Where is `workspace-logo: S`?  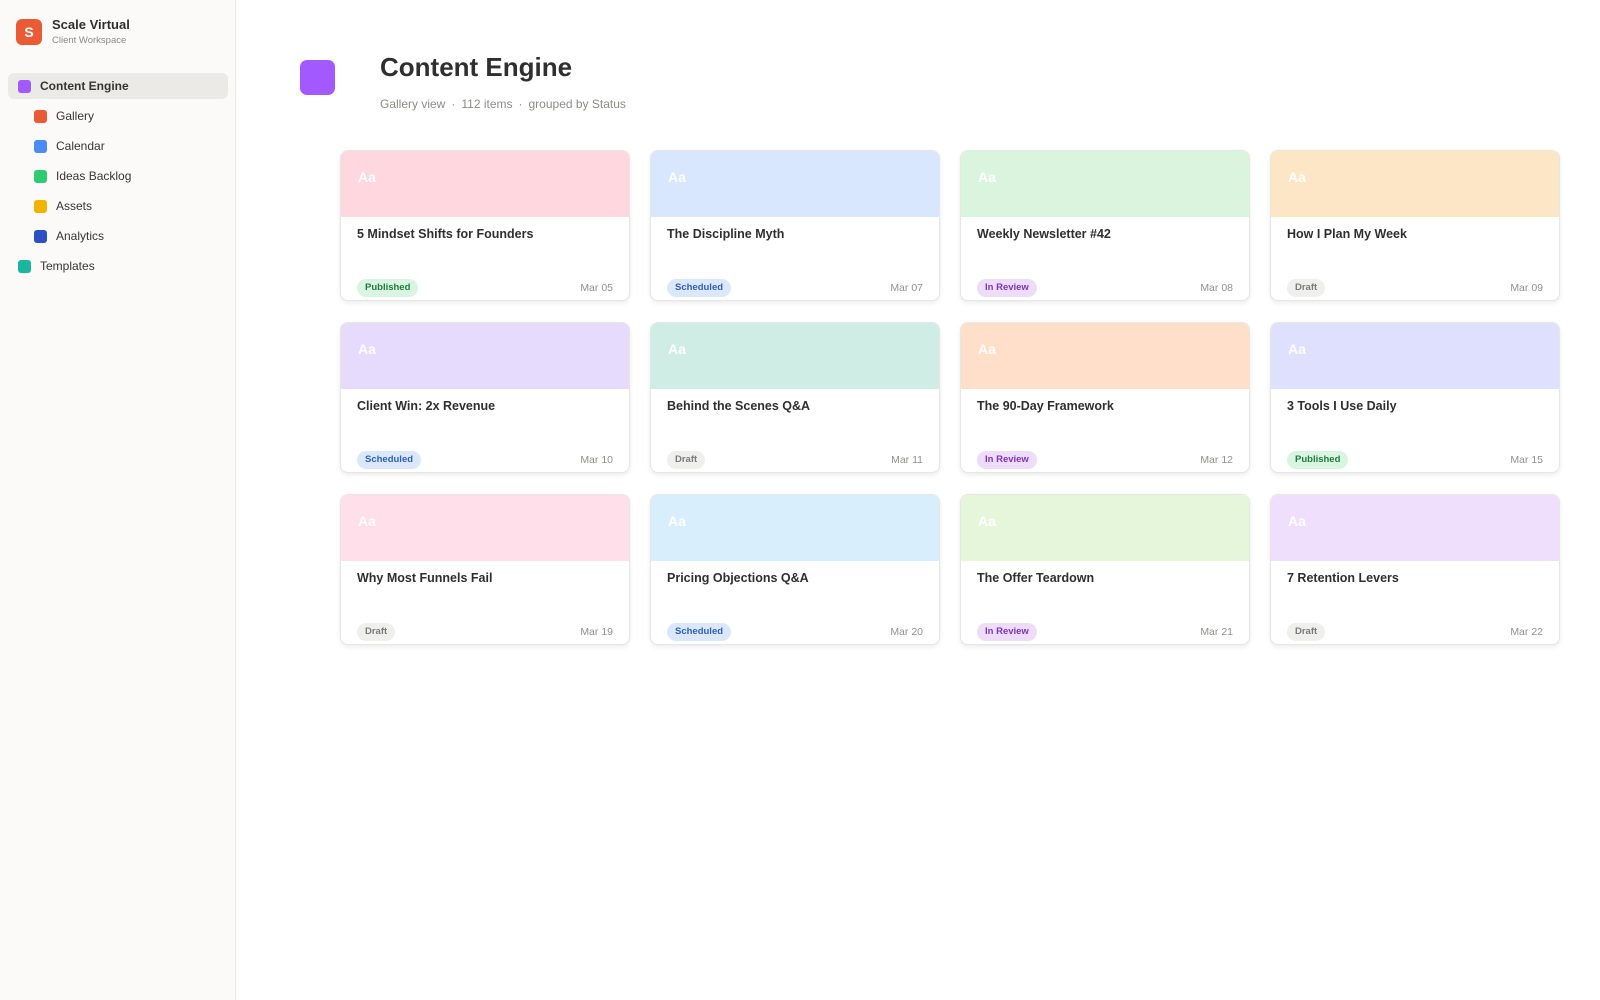 workspace-logo: S is located at coordinates (29, 32).